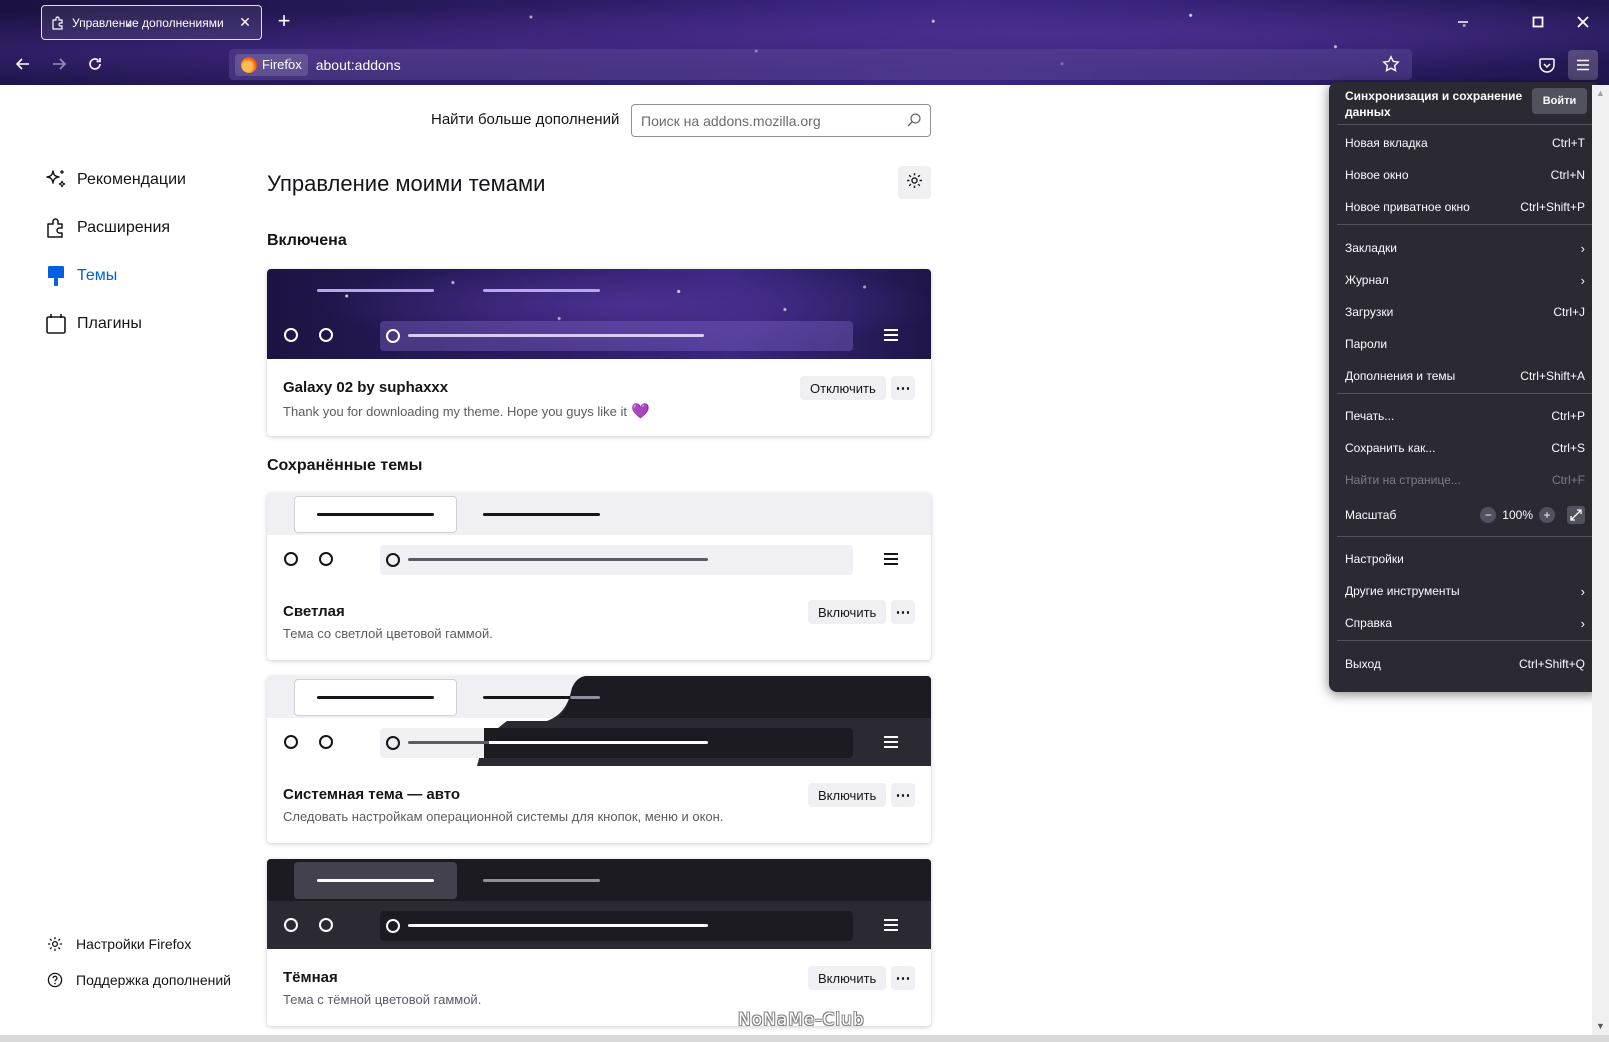  I want to click on vertical-scrollbar: ▲ ▼, so click(1600, 560).